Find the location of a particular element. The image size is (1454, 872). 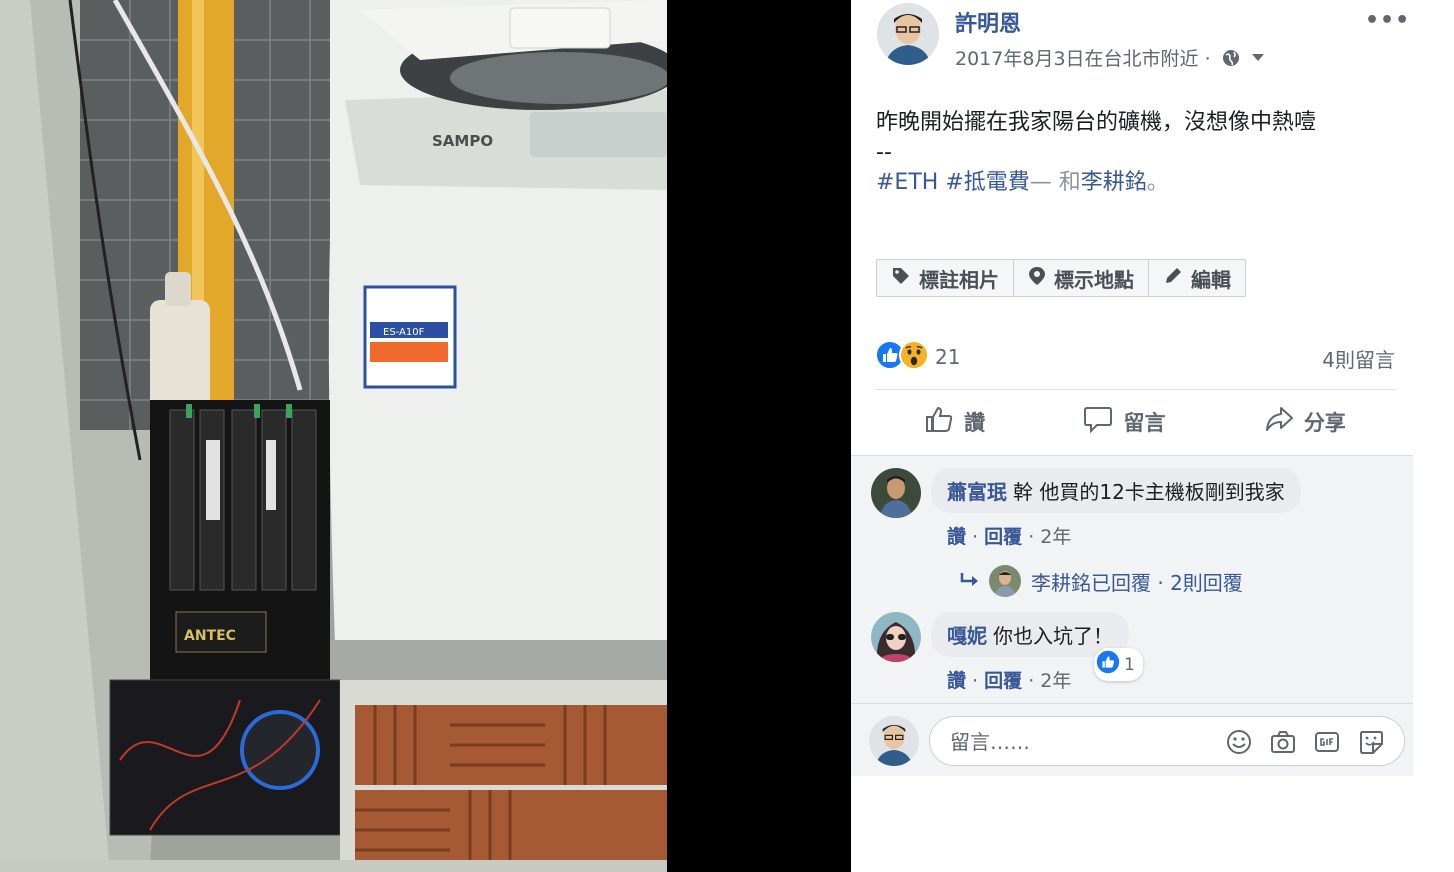

wow-reaction-icon is located at coordinates (914, 357).